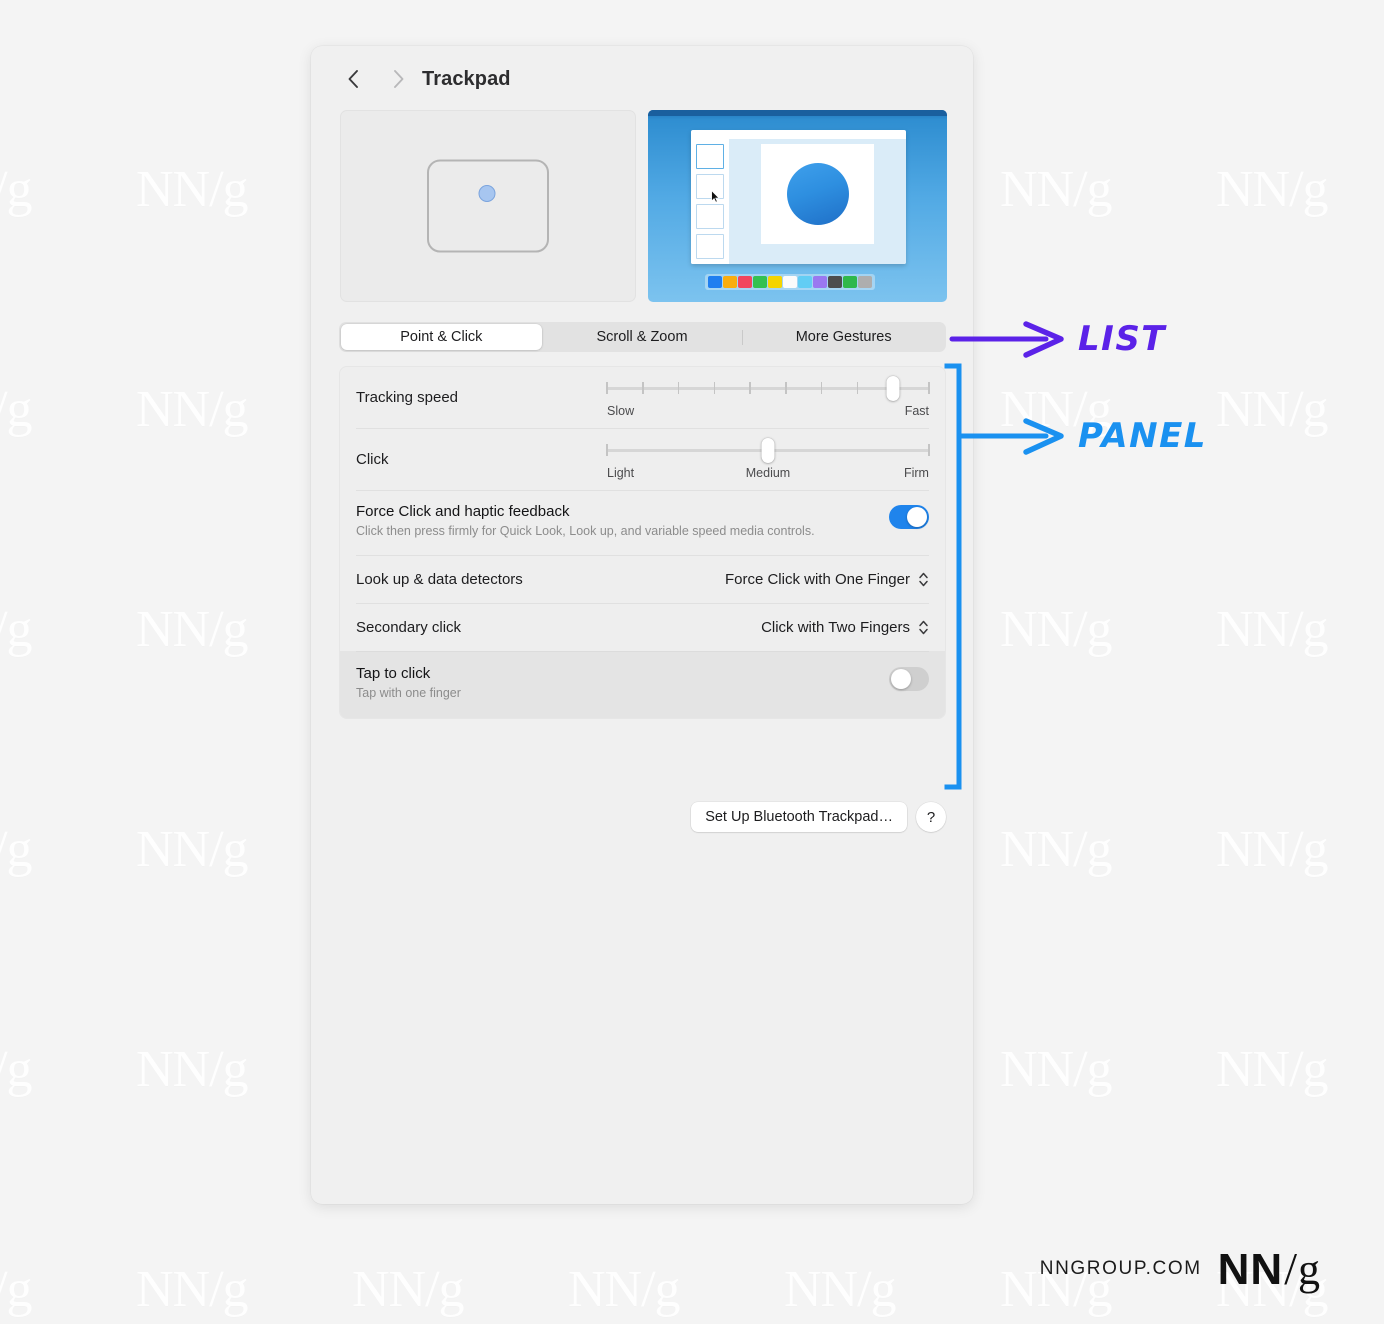  I want to click on help-button: ?, so click(931, 817).